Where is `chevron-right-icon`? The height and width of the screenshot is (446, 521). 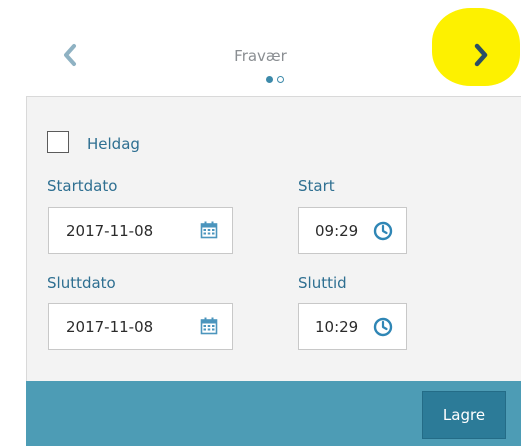 chevron-right-icon is located at coordinates (481, 57).